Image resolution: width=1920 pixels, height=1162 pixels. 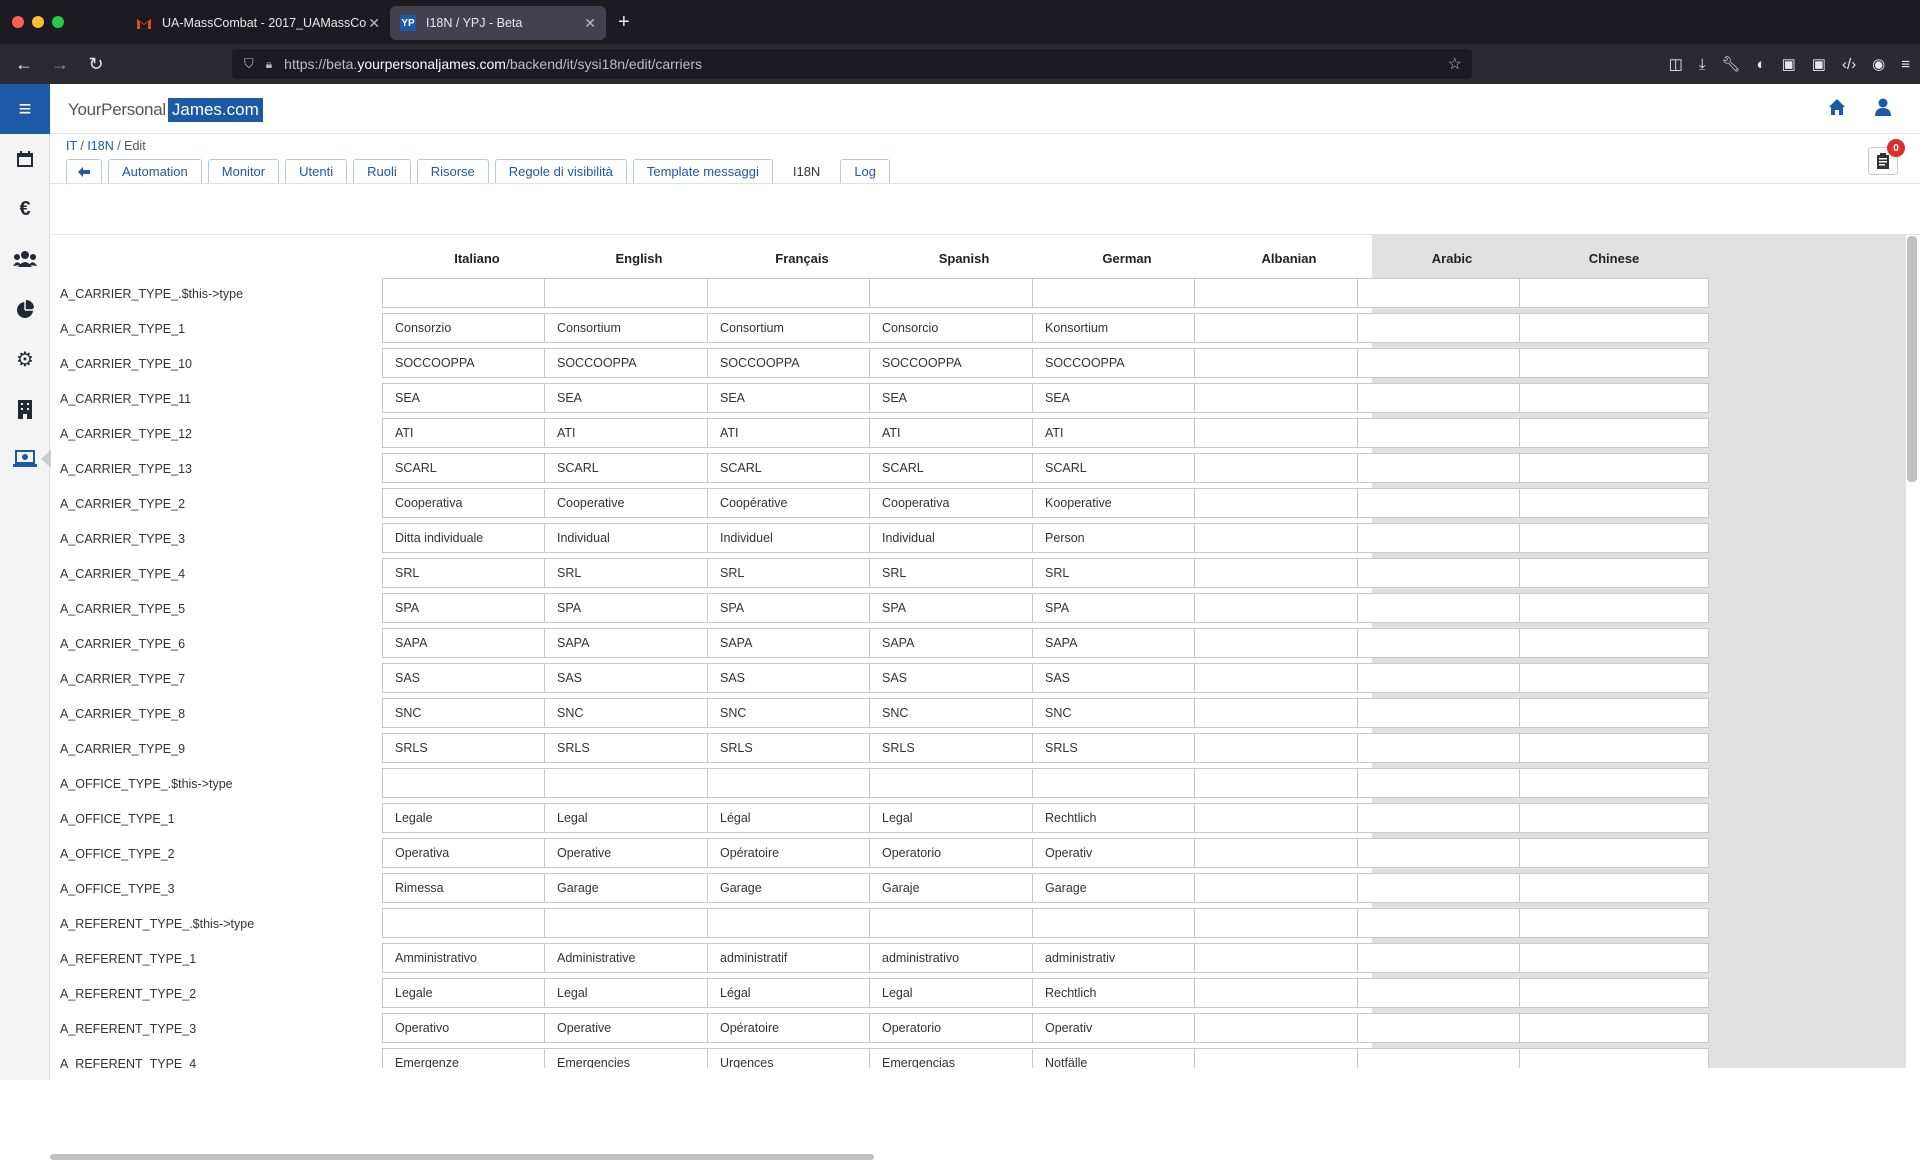 What do you see at coordinates (964, 398) in the screenshot?
I see `translation-input: SEA` at bounding box center [964, 398].